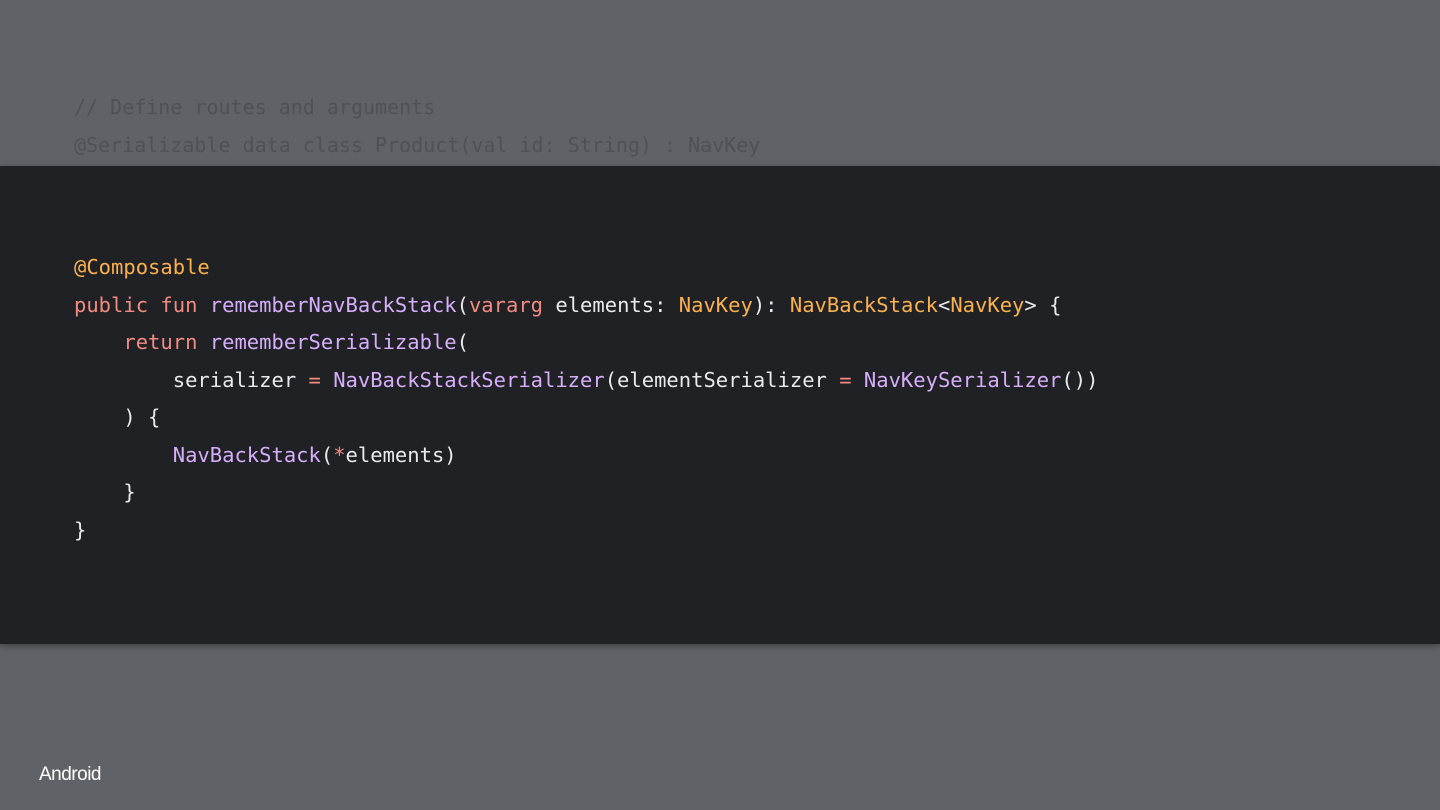  What do you see at coordinates (1080, 379) in the screenshot?
I see `code-token: ())` at bounding box center [1080, 379].